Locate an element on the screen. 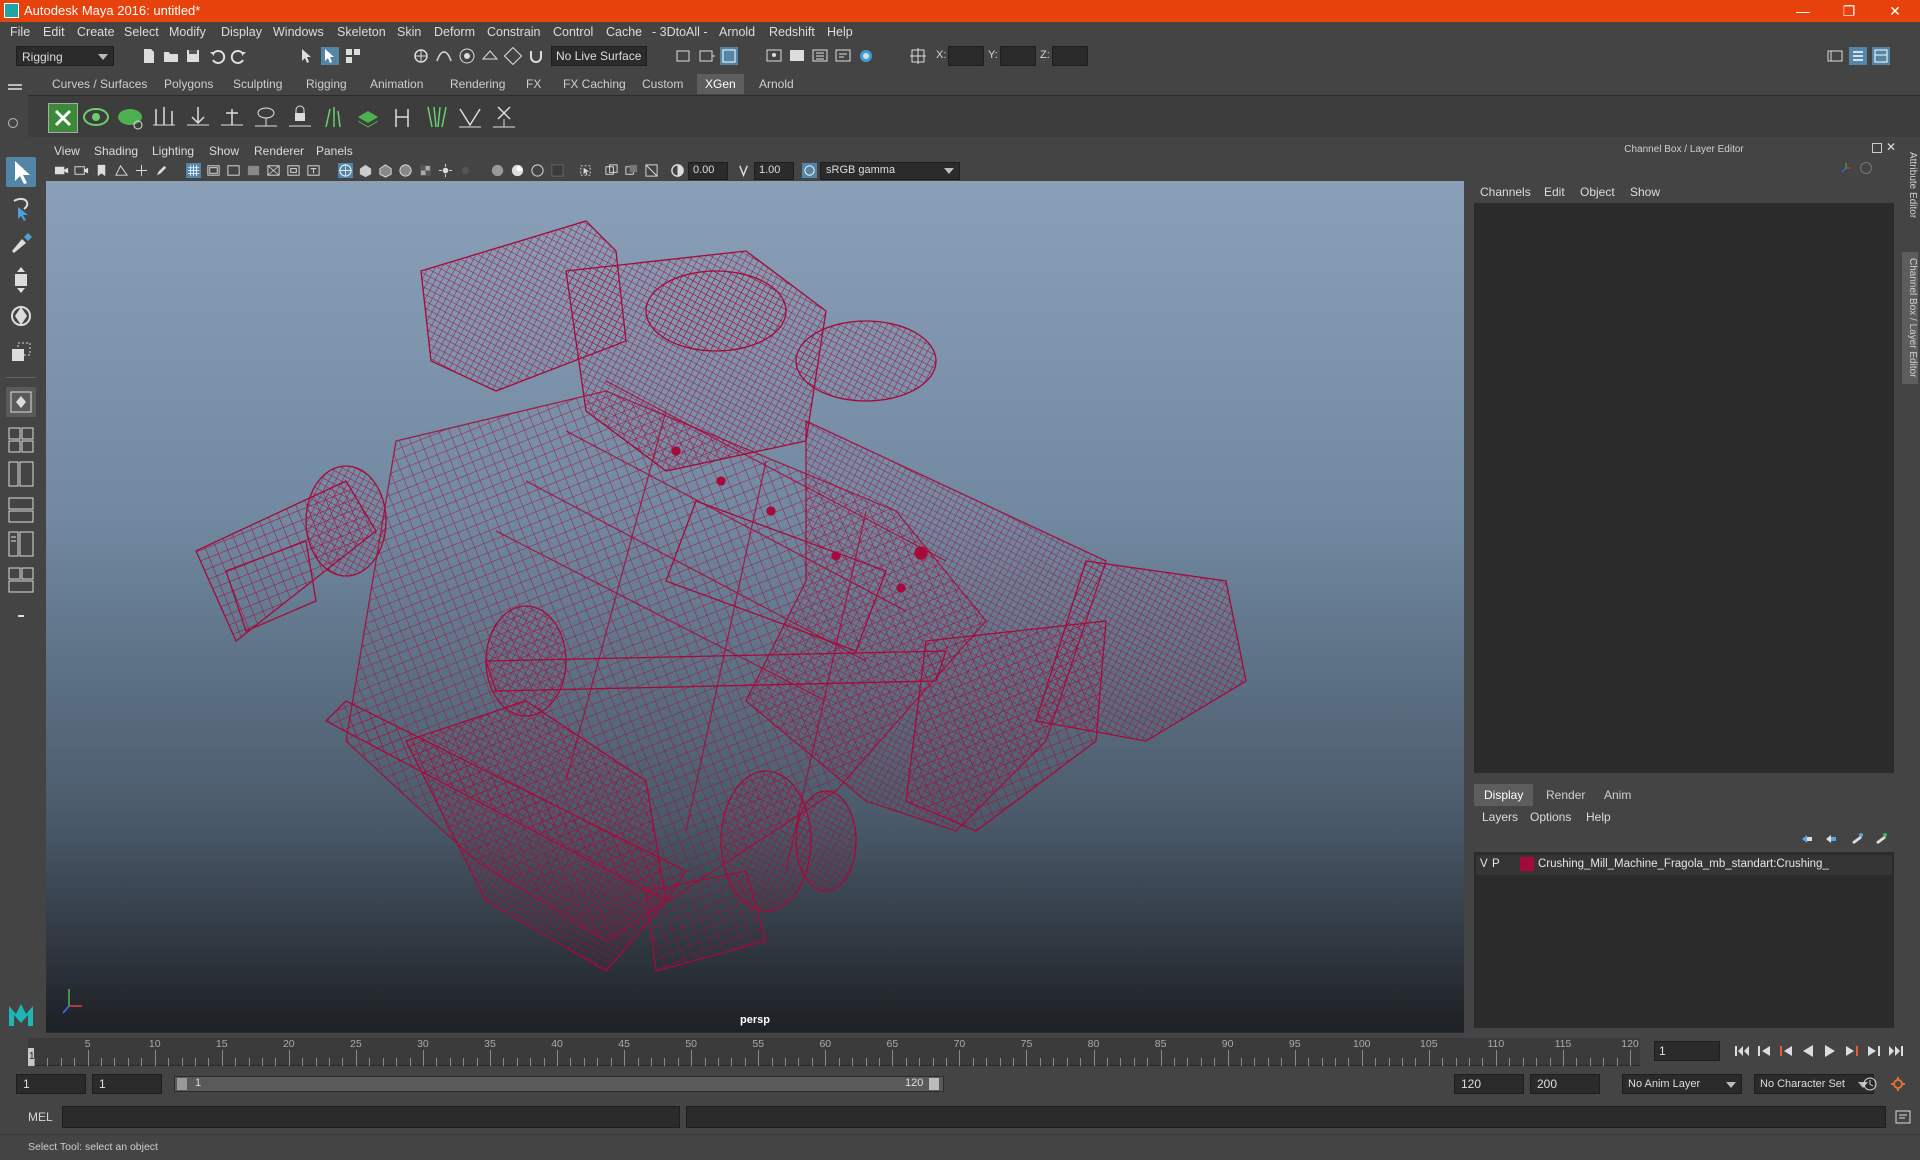  motion-blur-icon is located at coordinates (517, 170).